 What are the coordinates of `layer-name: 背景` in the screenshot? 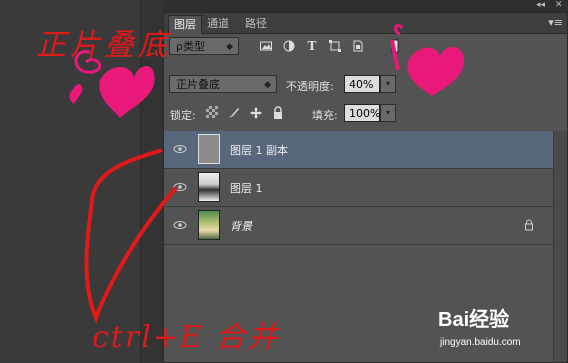 It's located at (241, 226).